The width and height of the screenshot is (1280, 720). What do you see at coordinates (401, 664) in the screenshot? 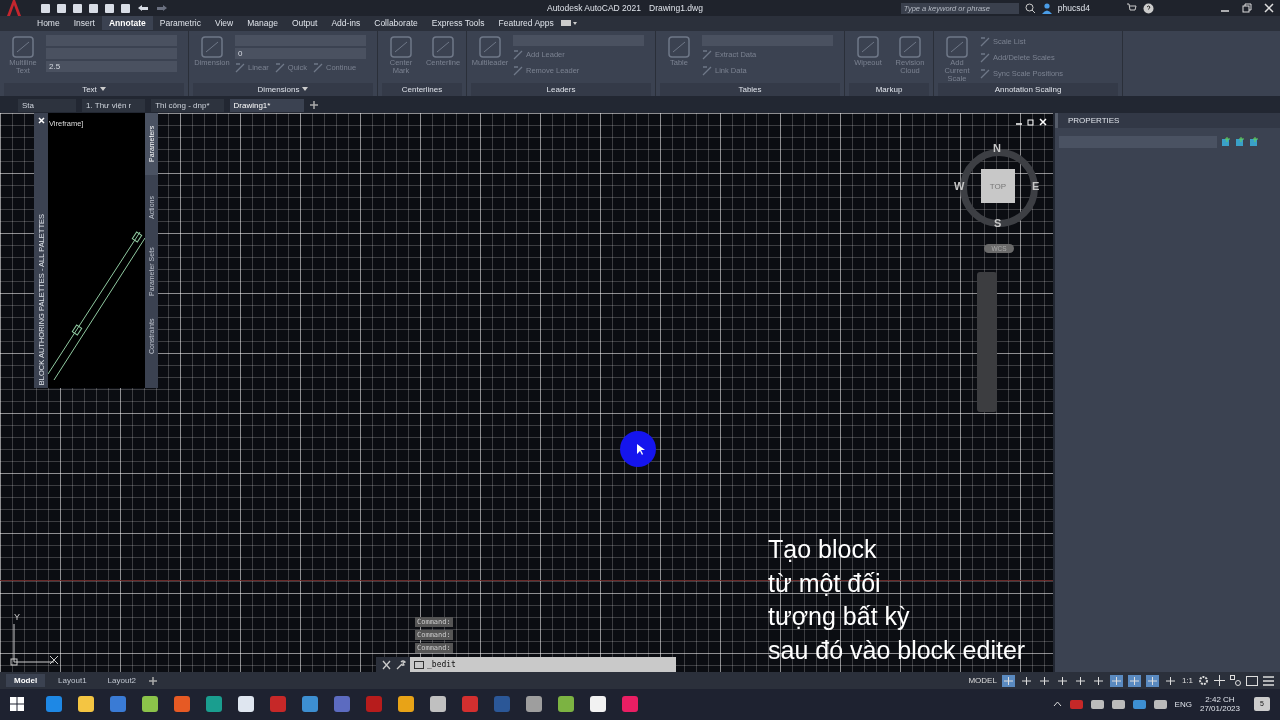
I see `wrench-icon` at bounding box center [401, 664].